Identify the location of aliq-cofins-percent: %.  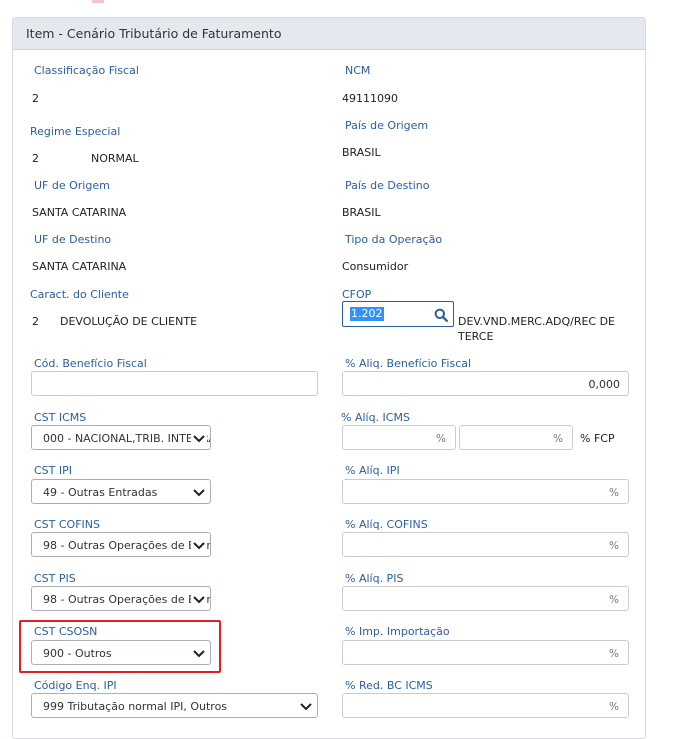
(614, 546).